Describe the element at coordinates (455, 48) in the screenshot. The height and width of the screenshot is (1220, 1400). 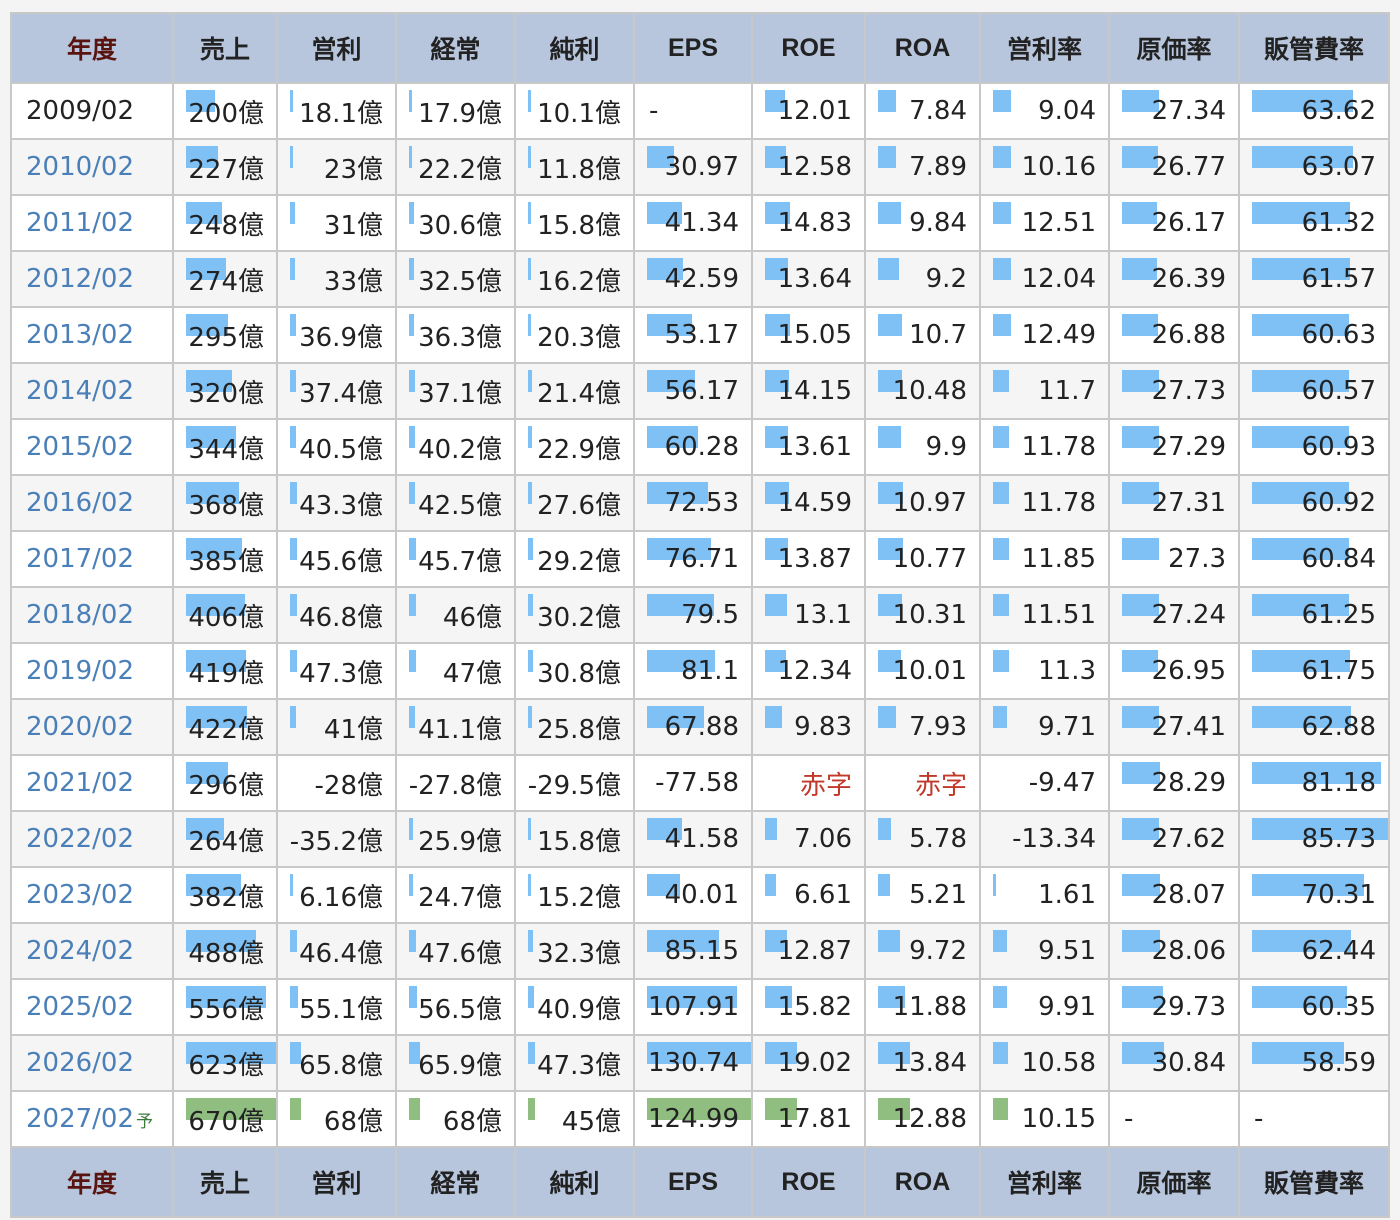
I see `header-ordinary-profit: 経常` at that location.